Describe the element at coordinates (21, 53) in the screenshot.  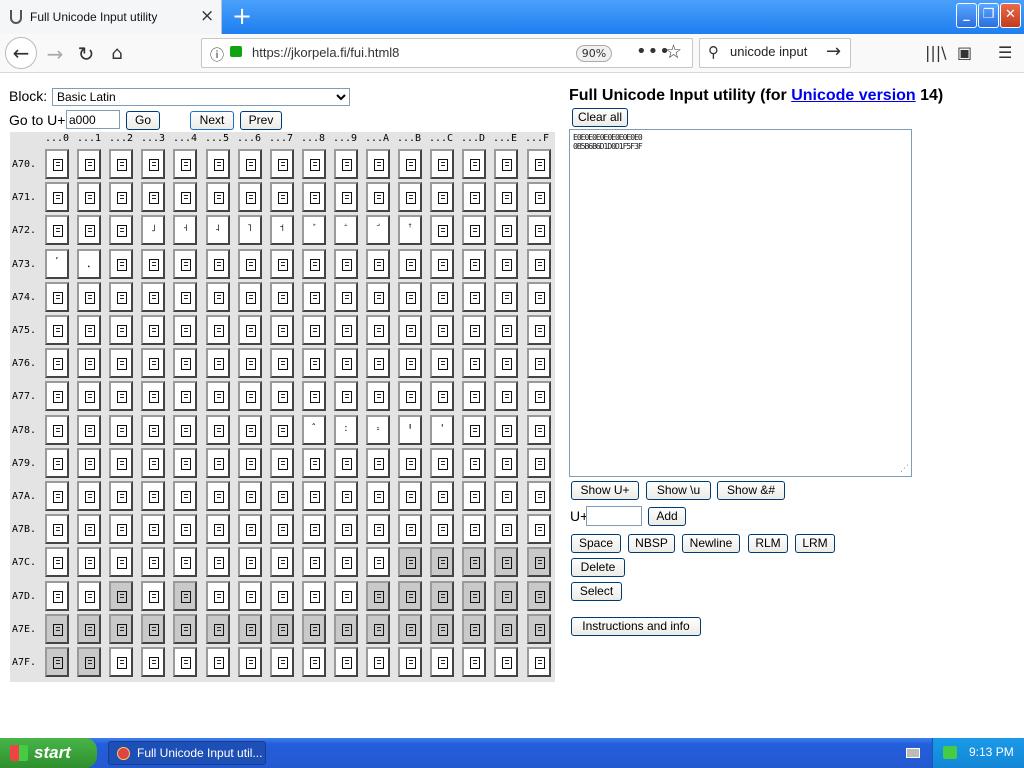
I see `back-icon: ←` at that location.